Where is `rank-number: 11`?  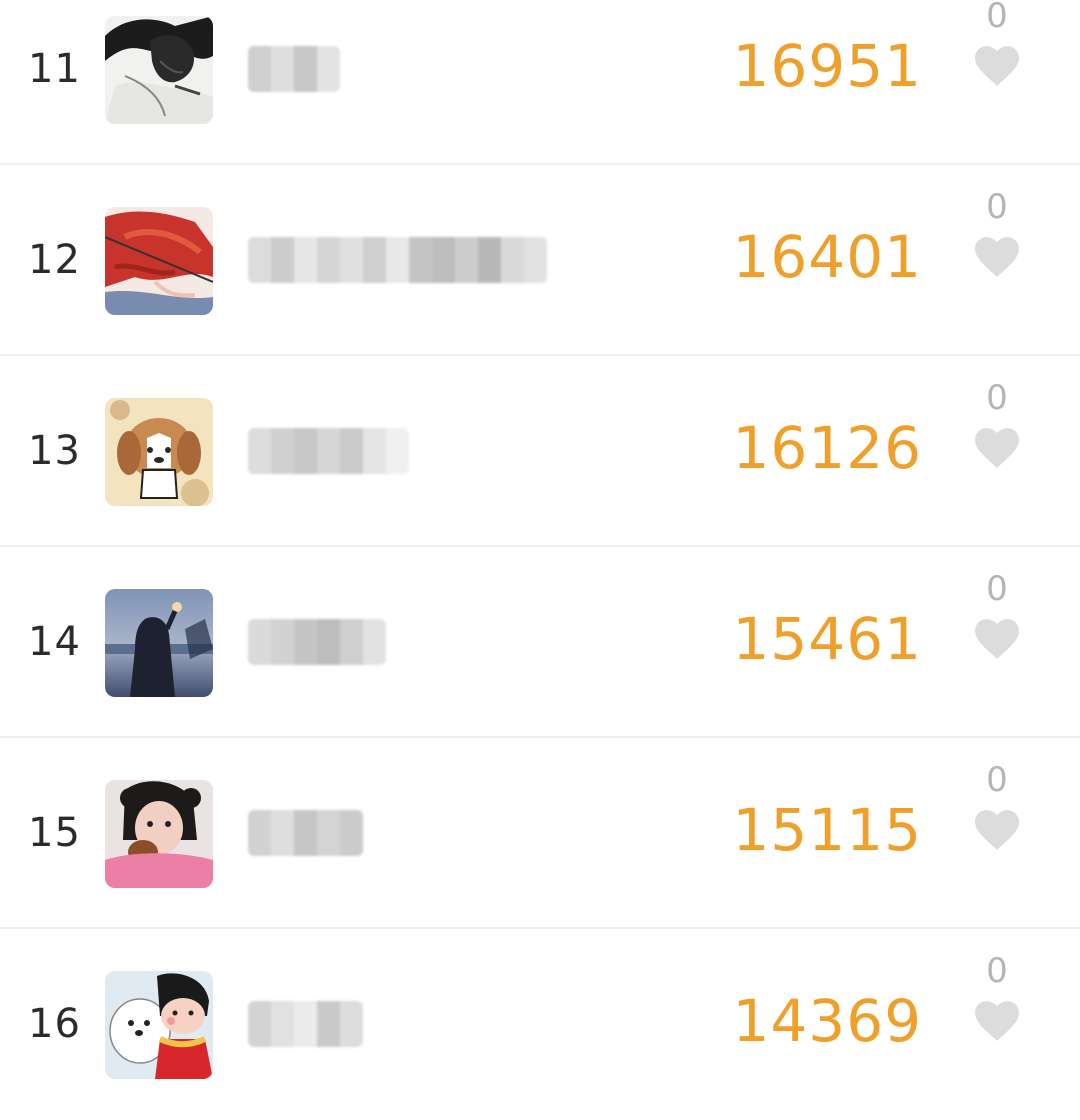
rank-number: 11 is located at coordinates (54, 69).